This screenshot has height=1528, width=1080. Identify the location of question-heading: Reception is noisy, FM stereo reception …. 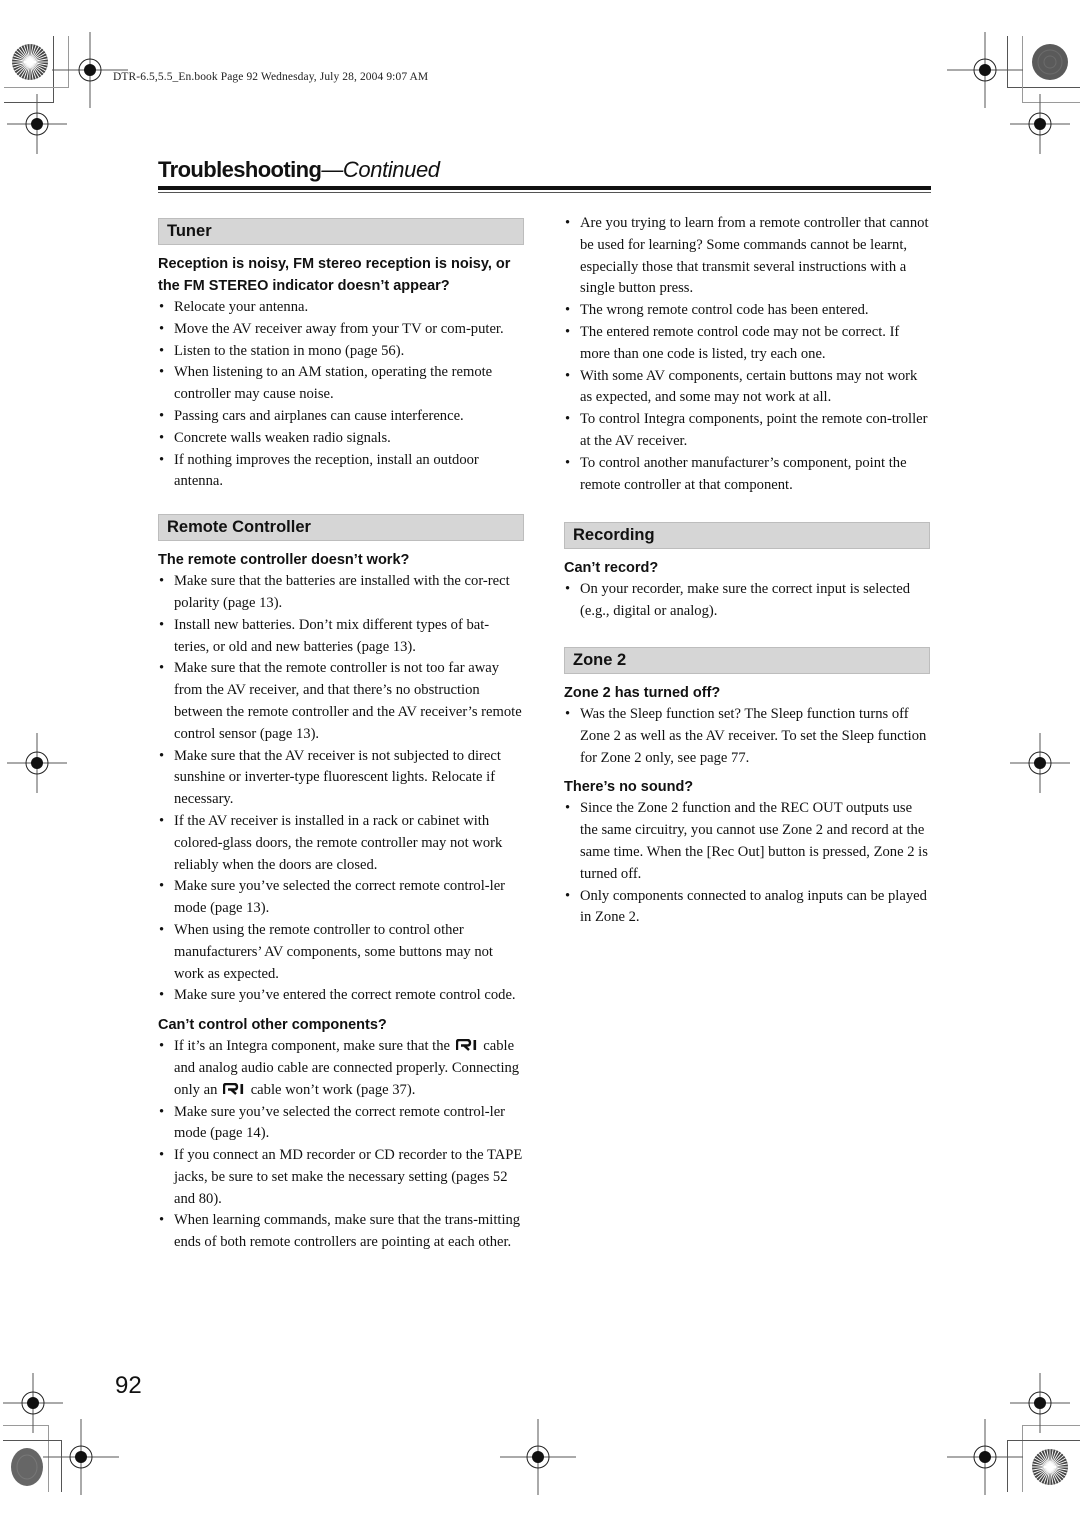
(334, 275).